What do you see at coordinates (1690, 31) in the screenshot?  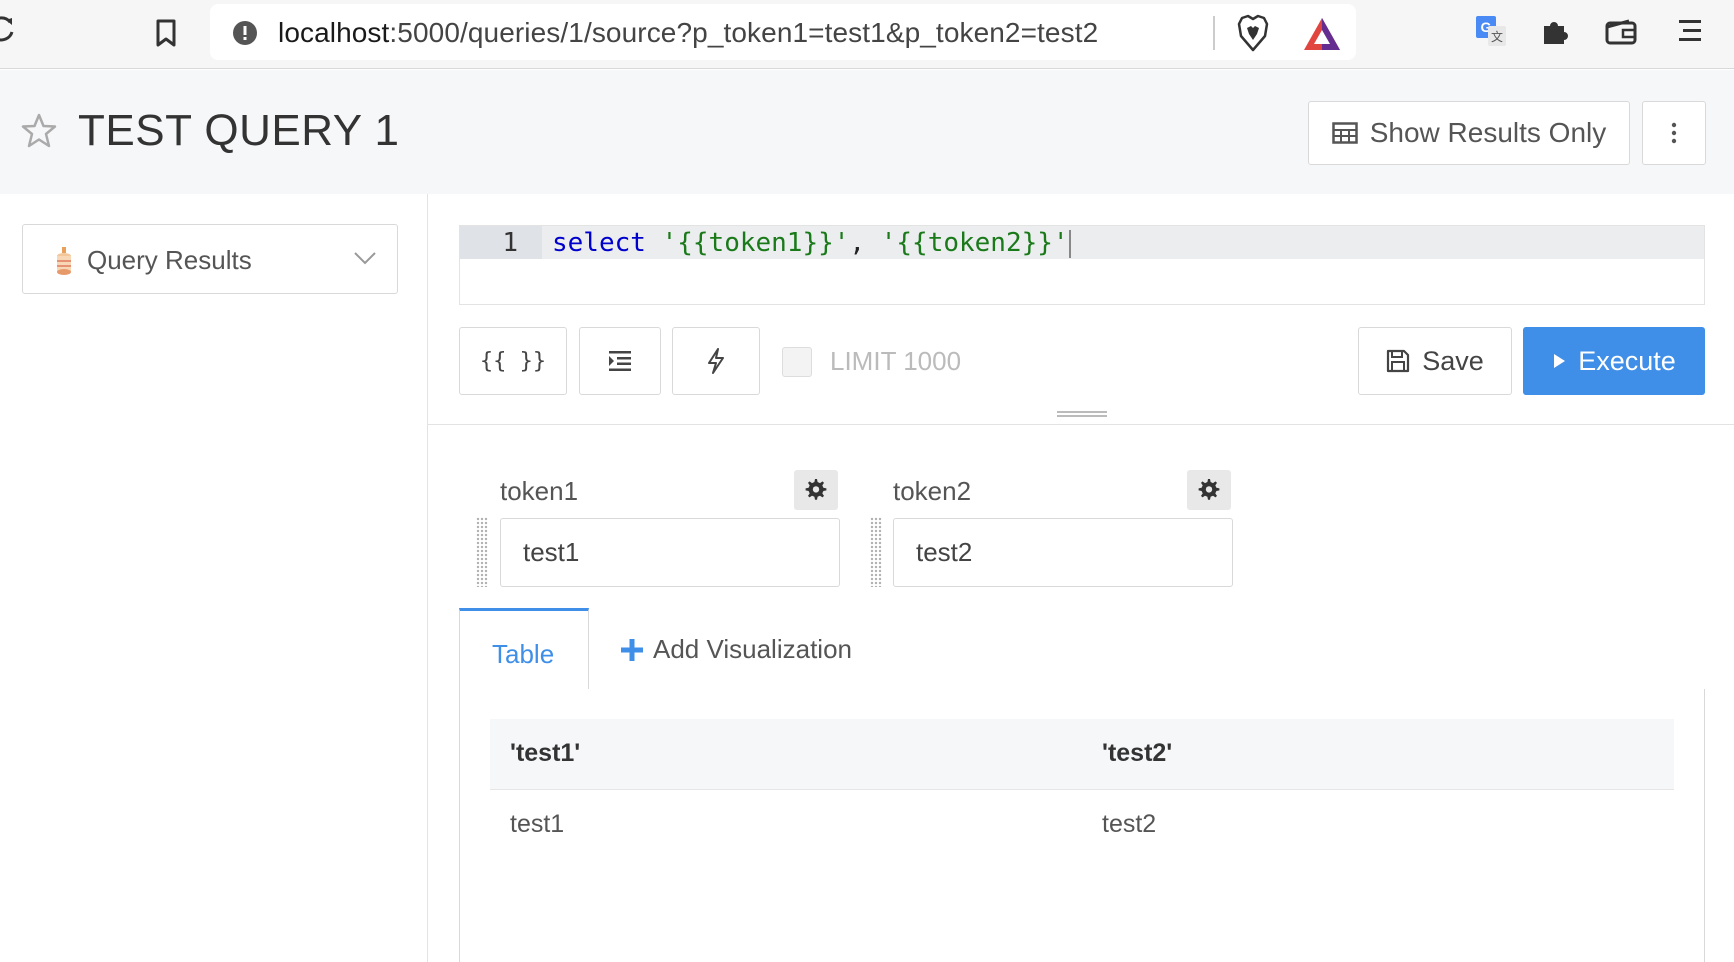 I see `hamburger-menu-icon` at bounding box center [1690, 31].